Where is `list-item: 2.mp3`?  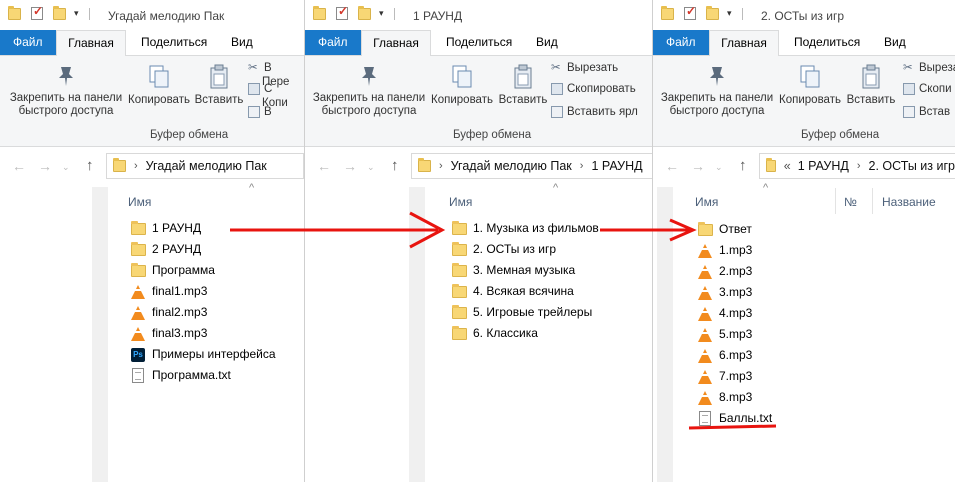 list-item: 2.mp3 is located at coordinates (724, 271).